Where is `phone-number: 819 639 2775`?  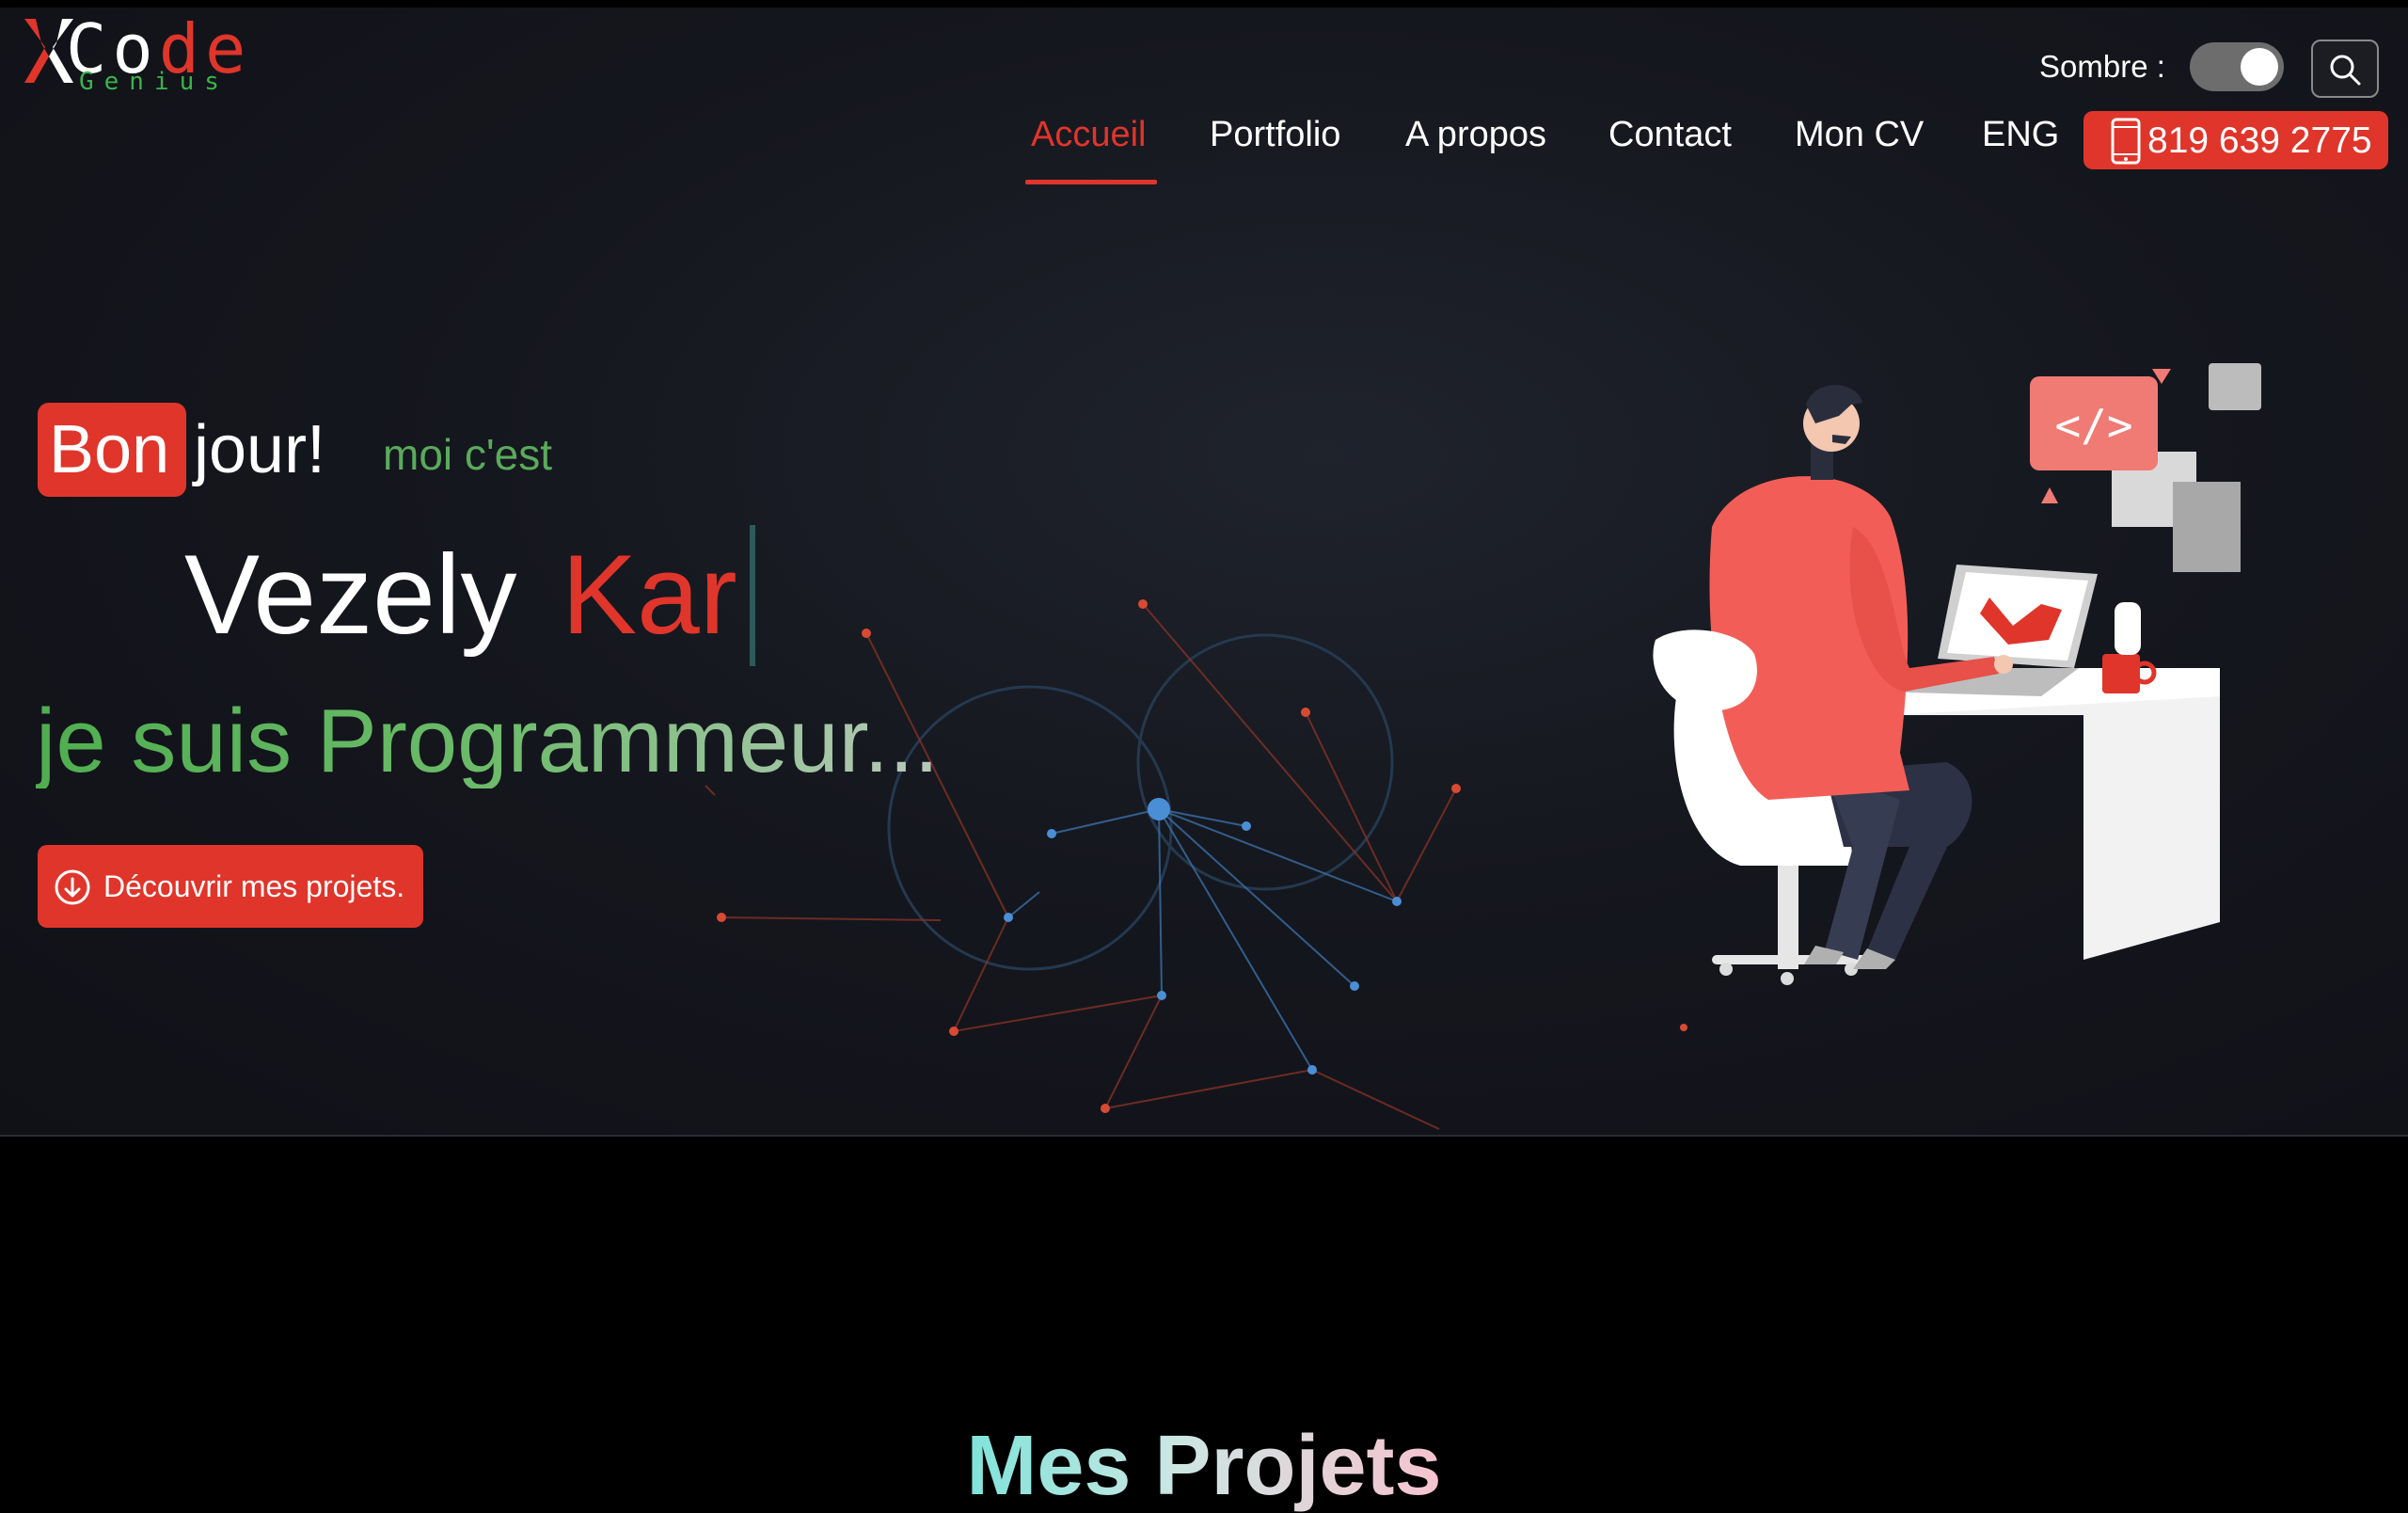
phone-number: 819 639 2775 is located at coordinates (2259, 140).